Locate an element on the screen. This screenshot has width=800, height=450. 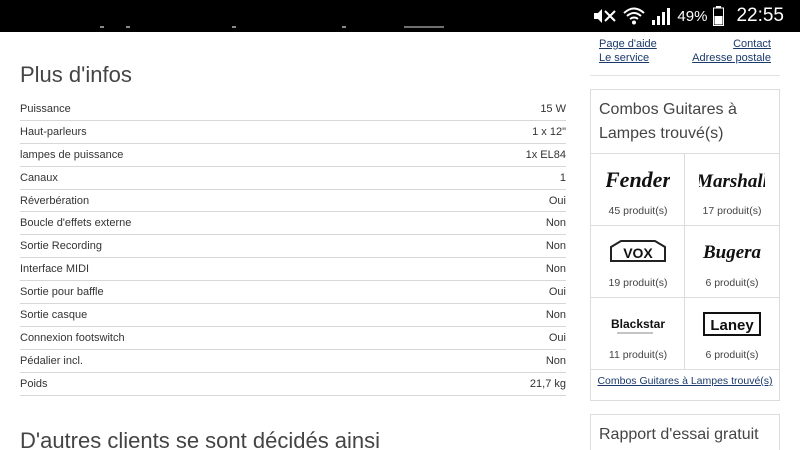
brand-count: 19 produit(s) is located at coordinates (638, 283).